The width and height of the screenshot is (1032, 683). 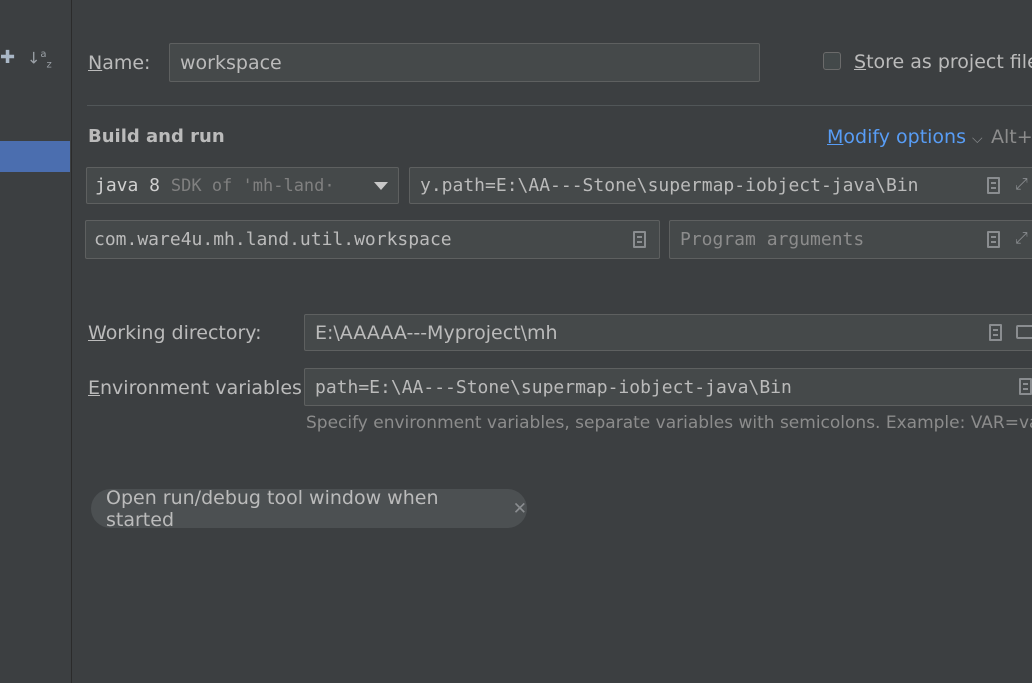 I want to click on modify-options-link: Modify options ⌵, so click(x=905, y=137).